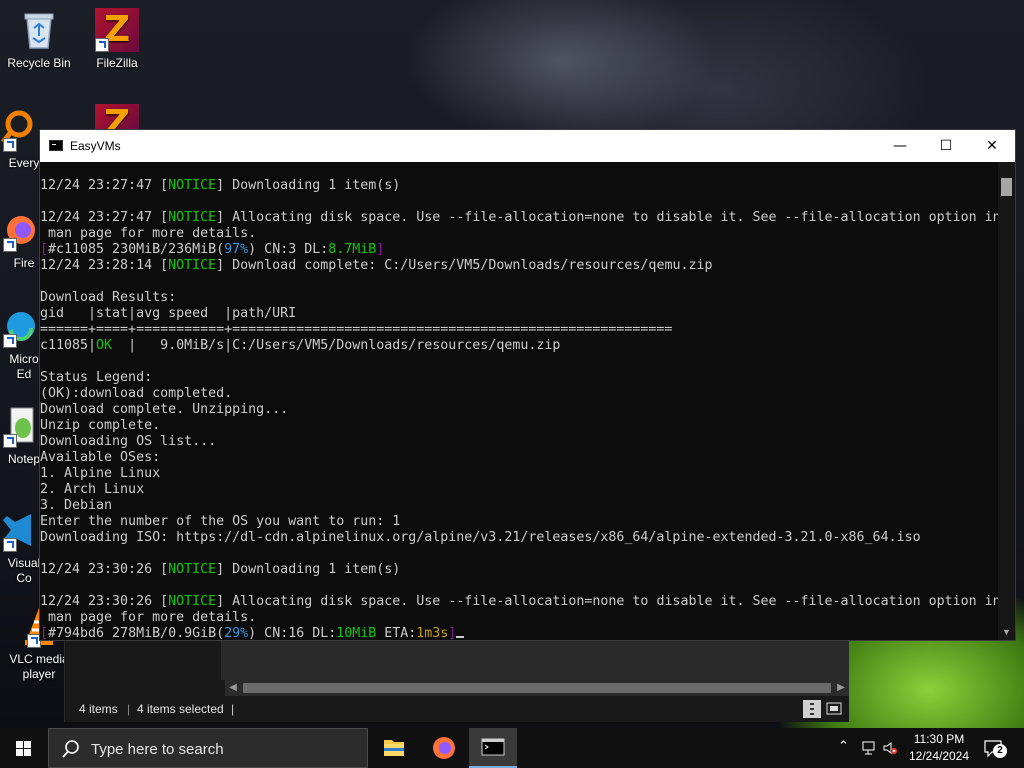  I want to click on console-text: Status Legend:, so click(96, 377).